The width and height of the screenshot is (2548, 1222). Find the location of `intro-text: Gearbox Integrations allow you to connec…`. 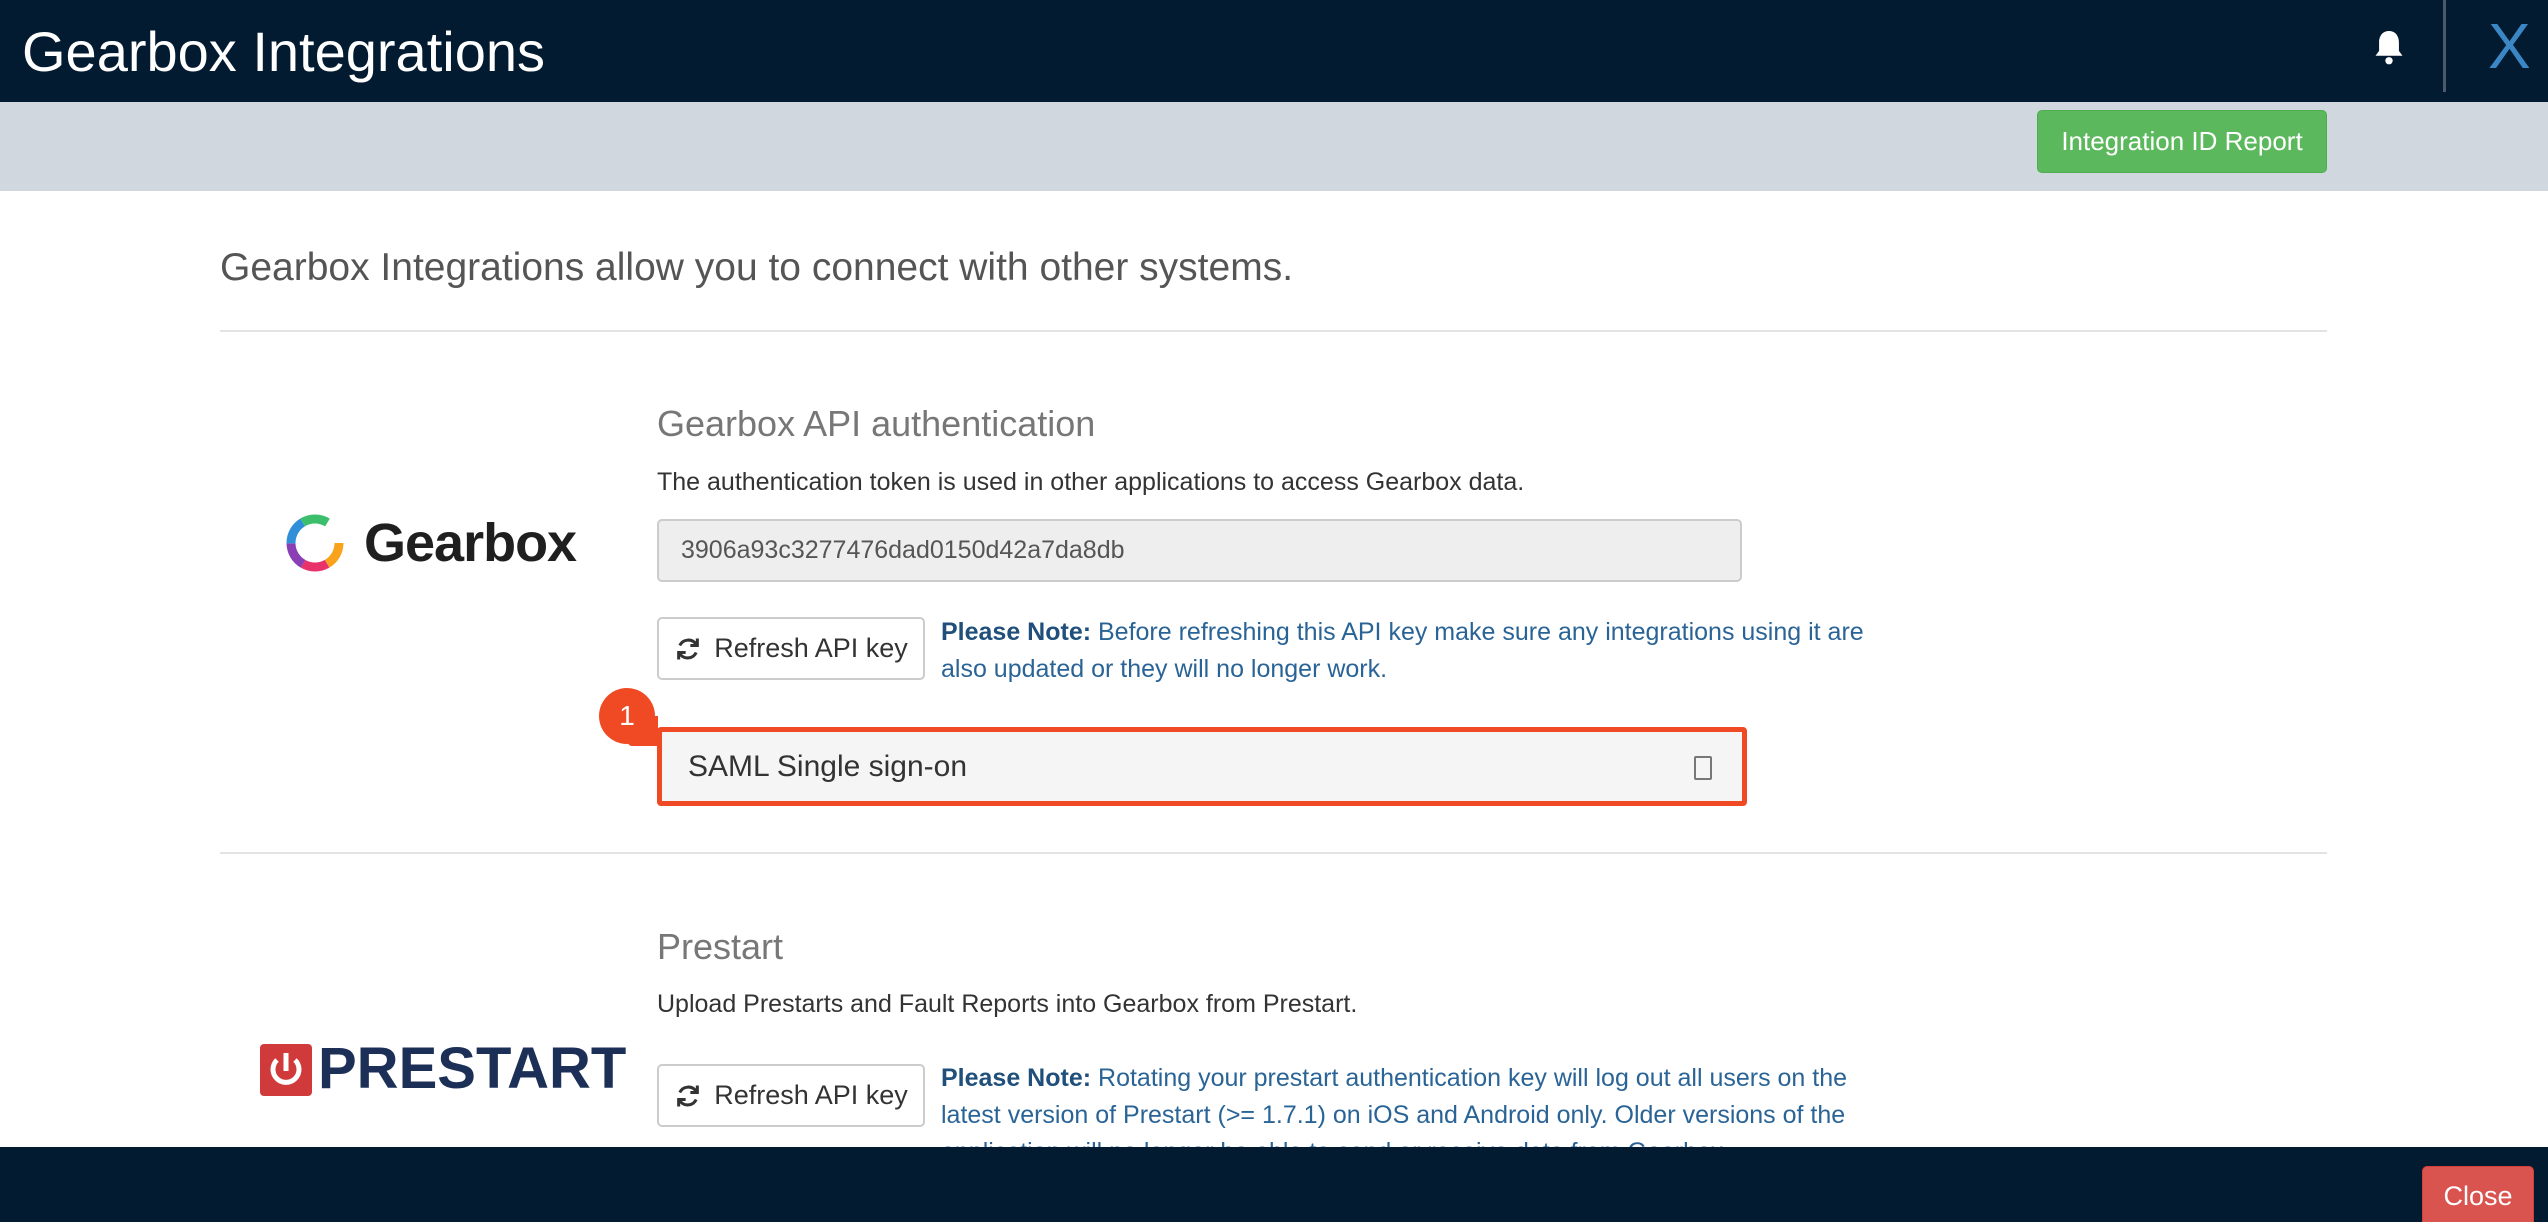

intro-text: Gearbox Integrations allow you to connec… is located at coordinates (757, 267).